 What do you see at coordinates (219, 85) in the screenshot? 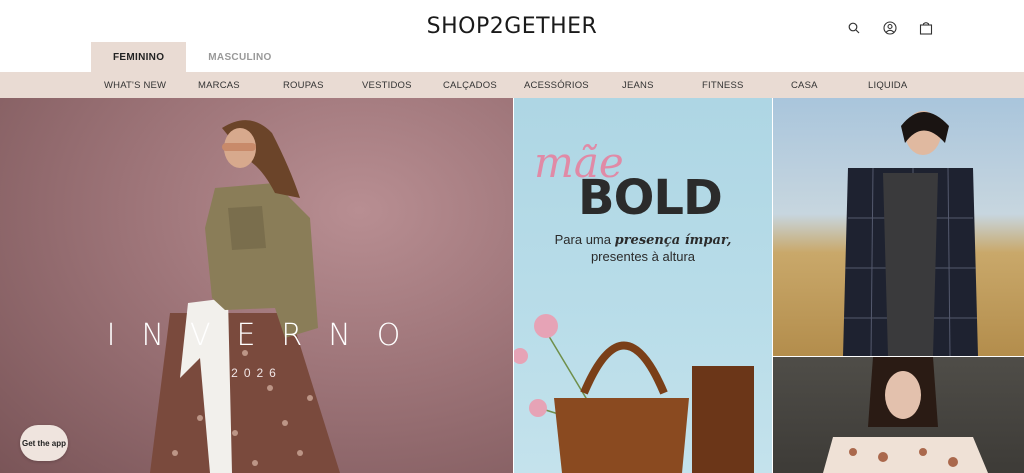
I see `nav-item-marcas: MARCAS` at bounding box center [219, 85].